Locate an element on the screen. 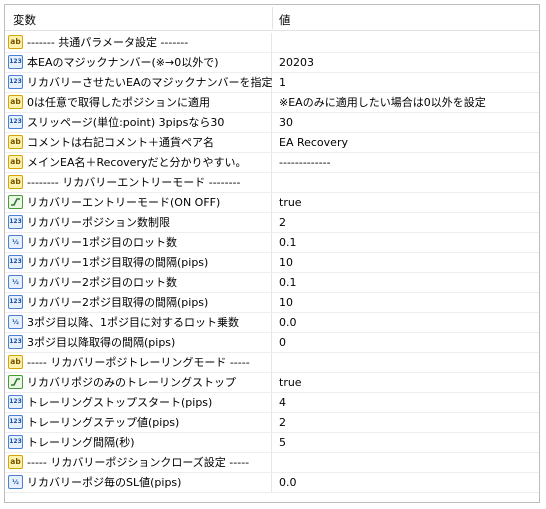 The height and width of the screenshot is (509, 546). value-cell: 30 is located at coordinates (286, 122).